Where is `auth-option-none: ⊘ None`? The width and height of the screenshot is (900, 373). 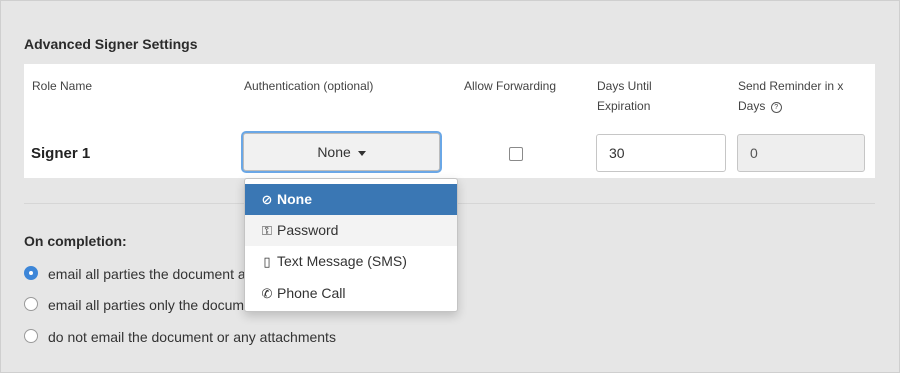
auth-option-none: ⊘ None is located at coordinates (351, 199).